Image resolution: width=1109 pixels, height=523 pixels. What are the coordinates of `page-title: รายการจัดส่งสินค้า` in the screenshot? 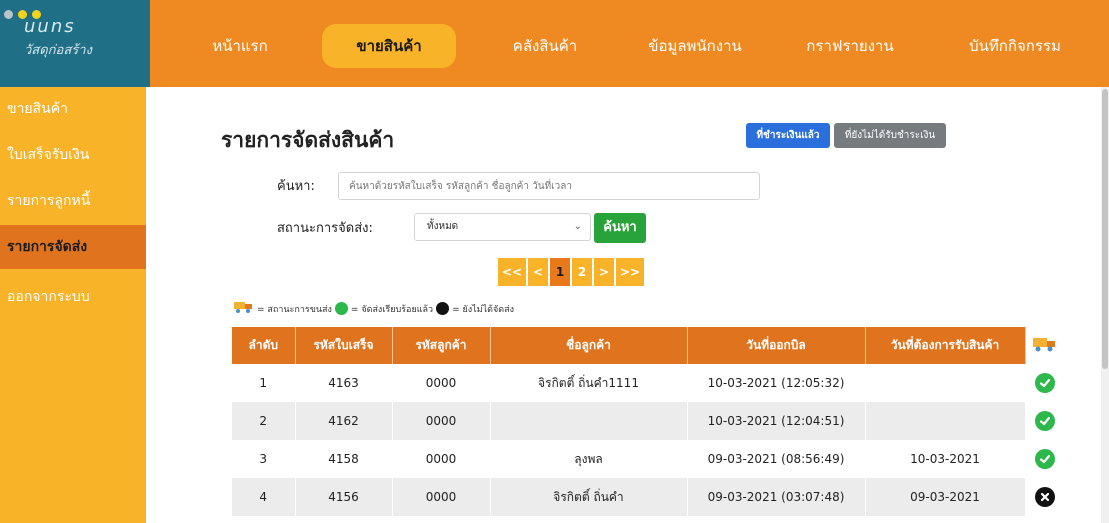 It's located at (308, 140).